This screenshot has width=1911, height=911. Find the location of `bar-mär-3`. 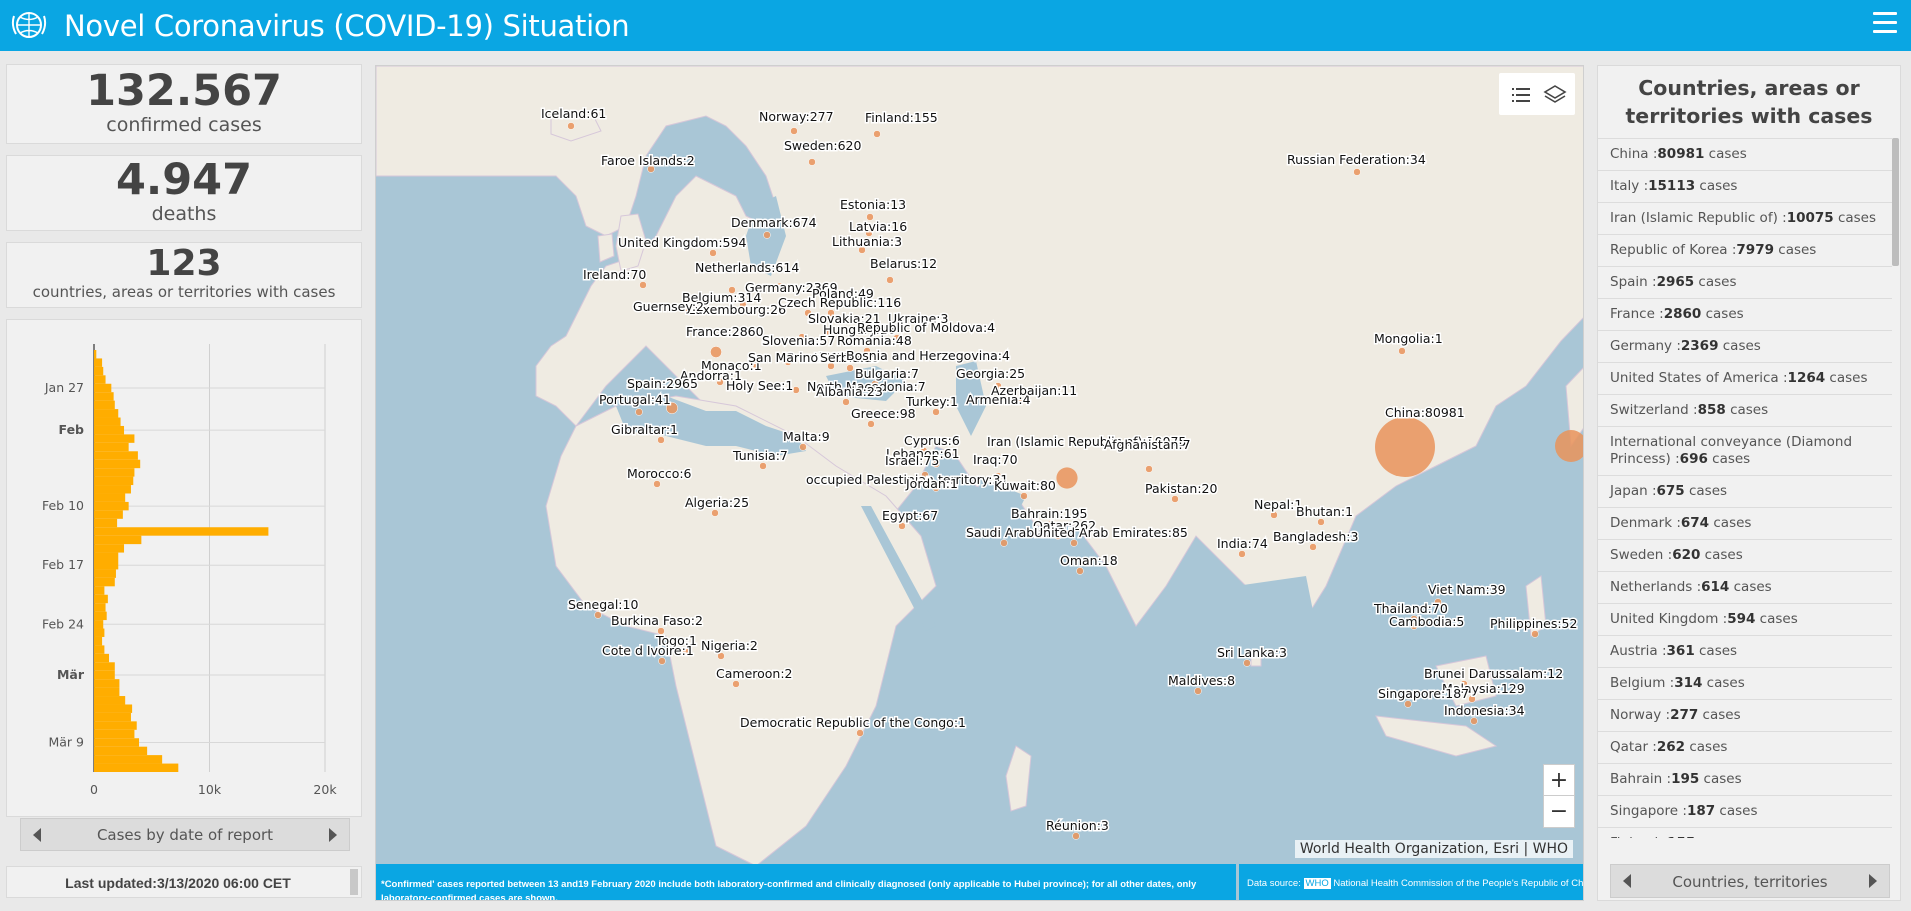

bar-mär-3 is located at coordinates (107, 692).